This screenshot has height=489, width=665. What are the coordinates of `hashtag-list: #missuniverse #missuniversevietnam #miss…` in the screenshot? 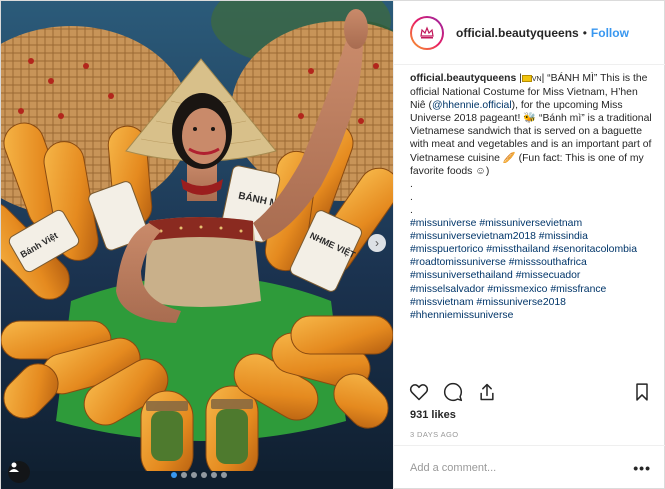 It's located at (533, 269).